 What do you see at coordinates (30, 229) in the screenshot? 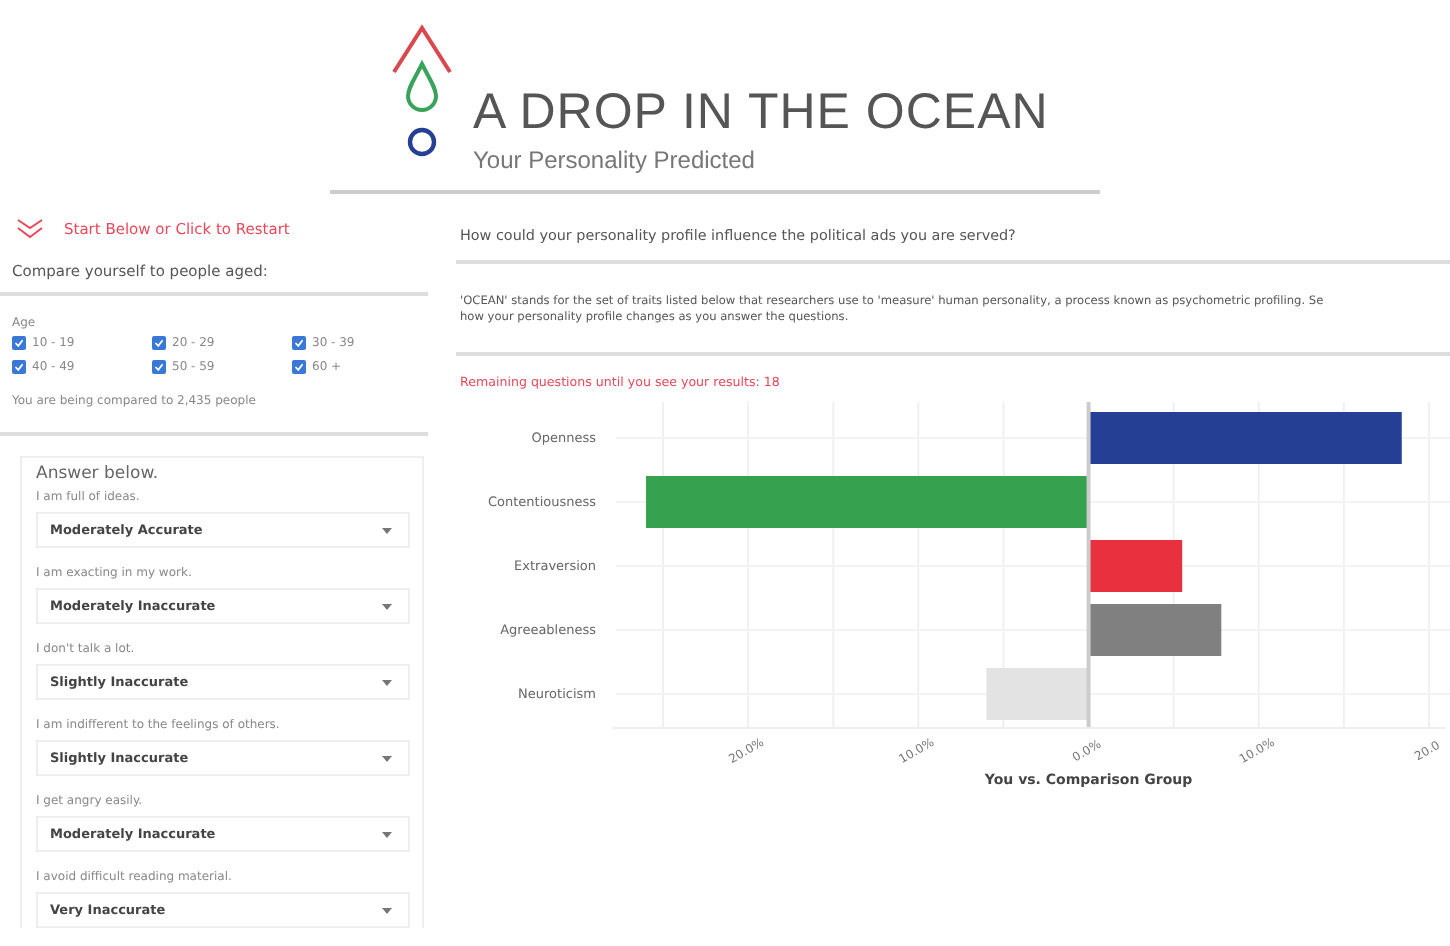
I see `double-chevron-icon` at bounding box center [30, 229].